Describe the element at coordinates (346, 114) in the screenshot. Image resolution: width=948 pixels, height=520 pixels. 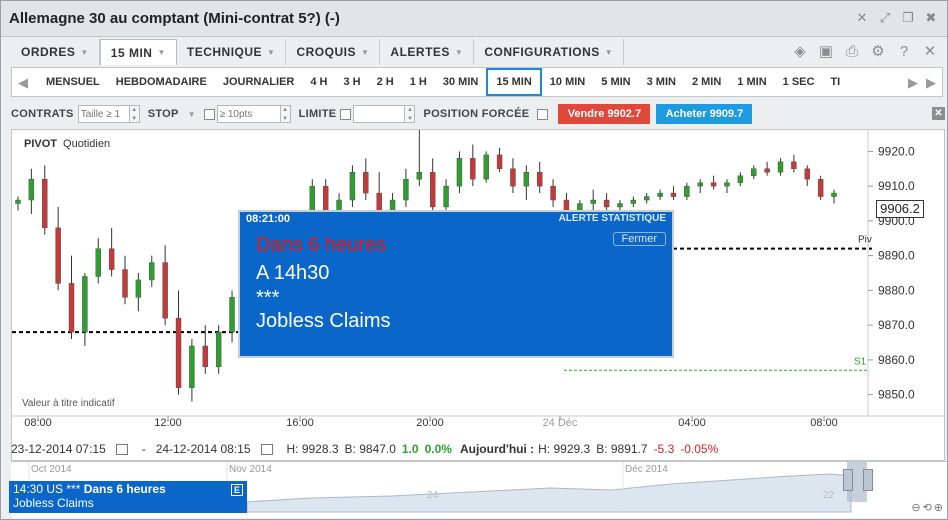
I see `limit-checkbox` at that location.